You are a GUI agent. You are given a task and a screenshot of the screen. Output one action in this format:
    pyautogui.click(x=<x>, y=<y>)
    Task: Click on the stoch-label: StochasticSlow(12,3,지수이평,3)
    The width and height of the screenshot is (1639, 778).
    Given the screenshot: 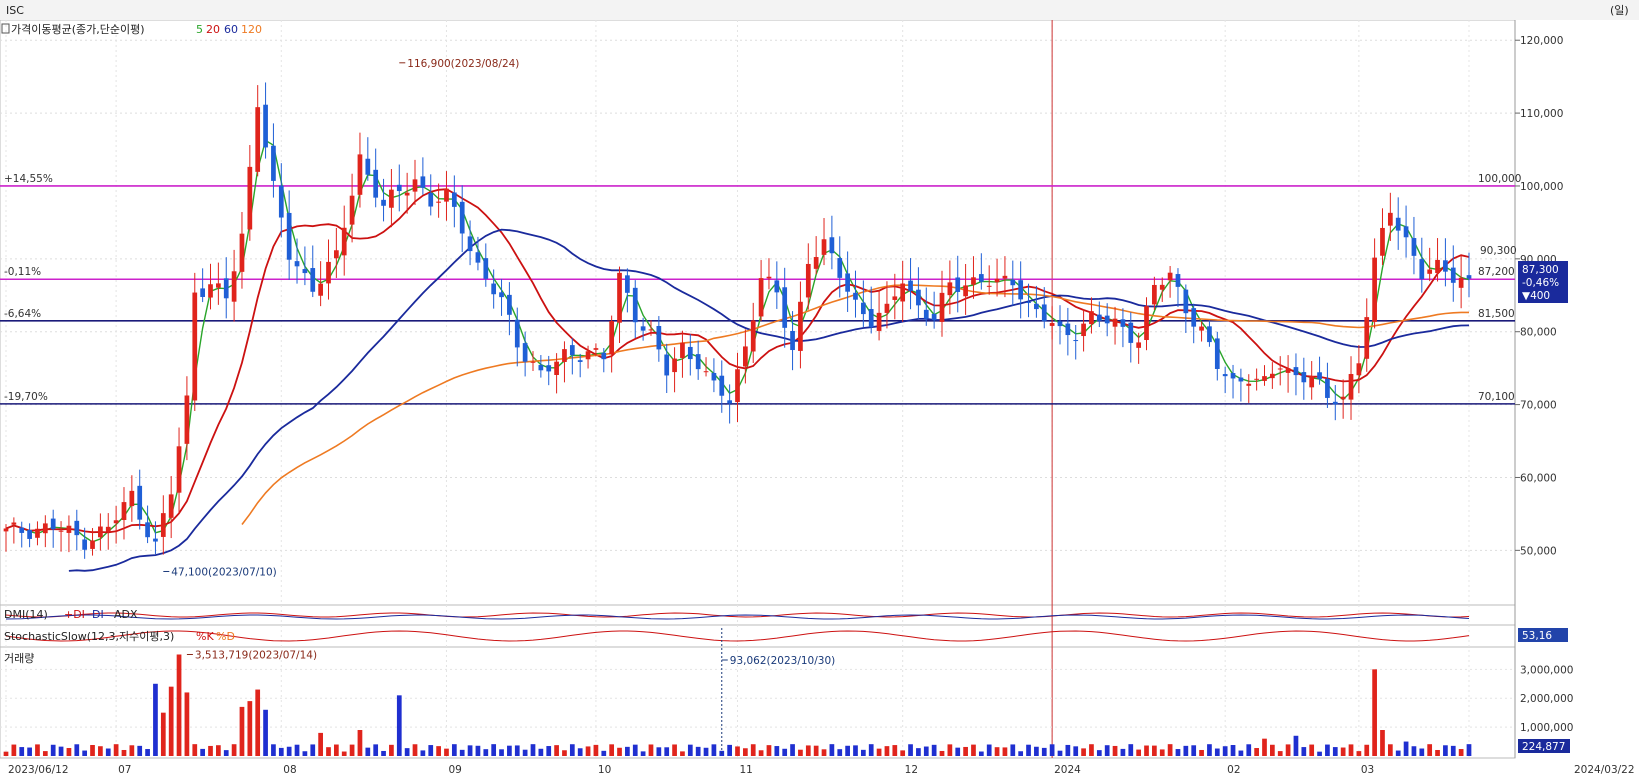 What is the action you would take?
    pyautogui.click(x=89, y=636)
    